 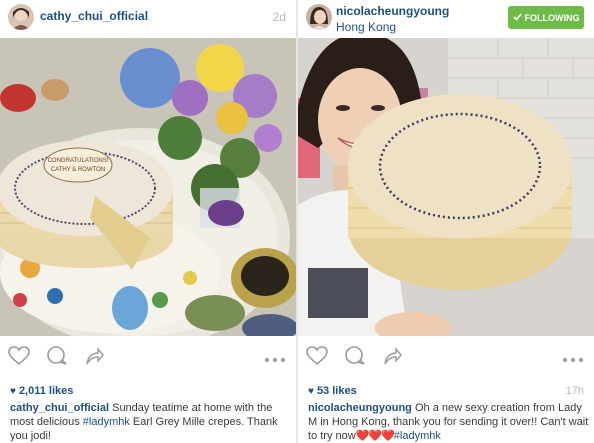 What do you see at coordinates (332, 391) in the screenshot?
I see `likes-count: ♥ 53 likes` at bounding box center [332, 391].